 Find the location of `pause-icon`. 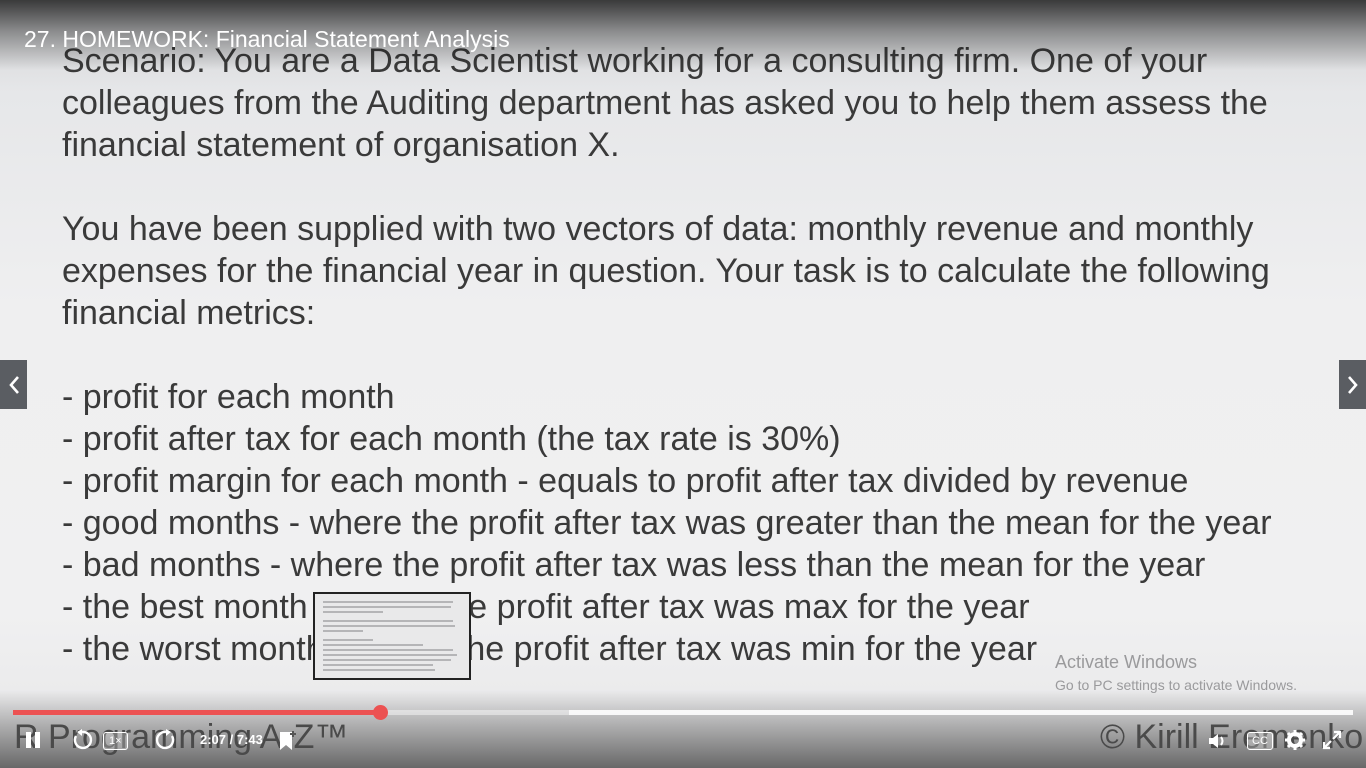

pause-icon is located at coordinates (33, 740).